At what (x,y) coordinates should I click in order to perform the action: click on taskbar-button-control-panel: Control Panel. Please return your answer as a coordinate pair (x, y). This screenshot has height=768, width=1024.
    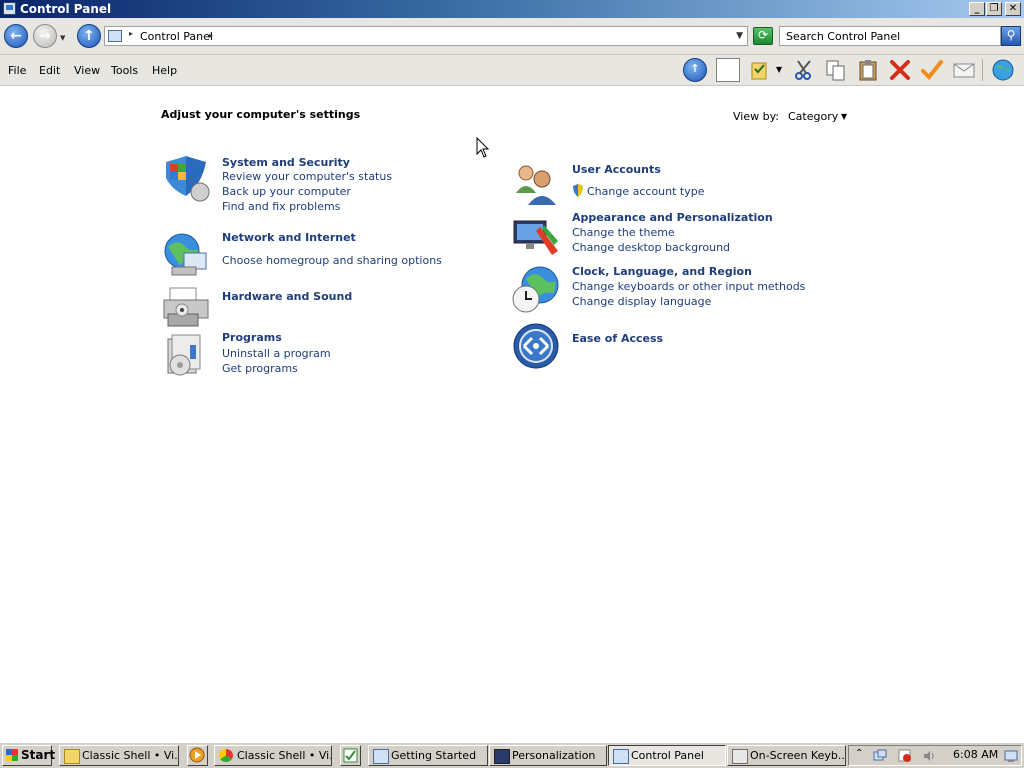
    Looking at the image, I should click on (667, 755).